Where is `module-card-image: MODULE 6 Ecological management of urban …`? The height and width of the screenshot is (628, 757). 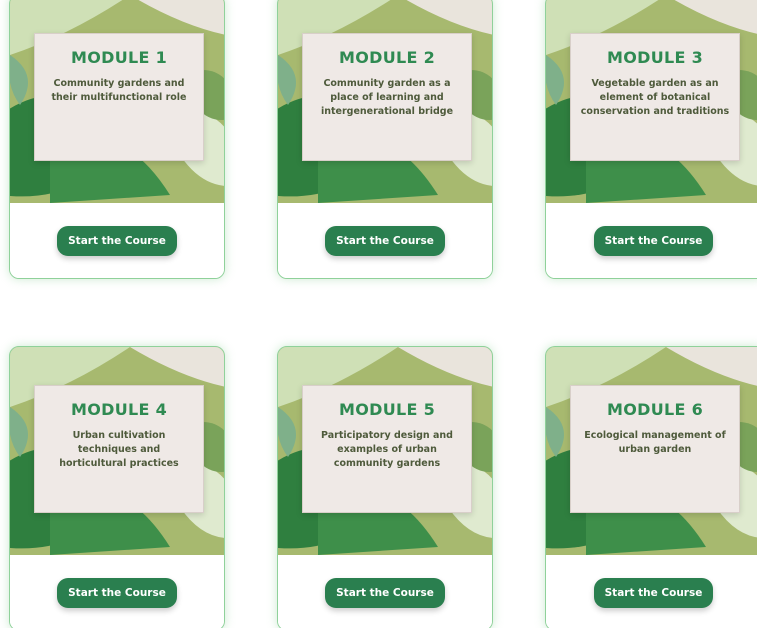
module-card-image: MODULE 6 Ecological management of urban … is located at coordinates (651, 451).